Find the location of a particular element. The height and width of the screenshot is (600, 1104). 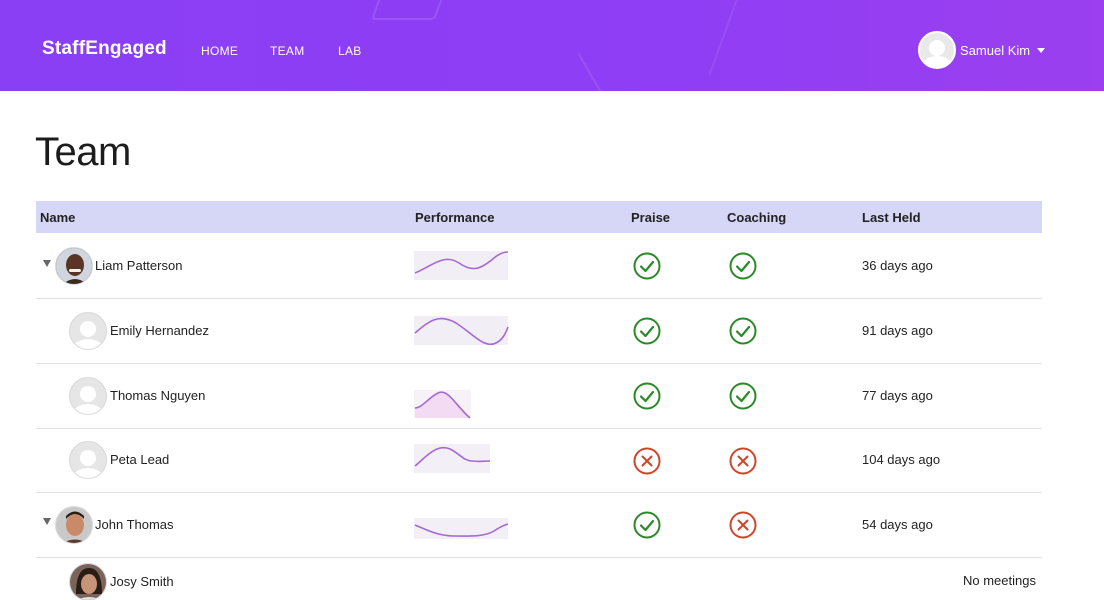

last-held: 104 days ago is located at coordinates (901, 459).